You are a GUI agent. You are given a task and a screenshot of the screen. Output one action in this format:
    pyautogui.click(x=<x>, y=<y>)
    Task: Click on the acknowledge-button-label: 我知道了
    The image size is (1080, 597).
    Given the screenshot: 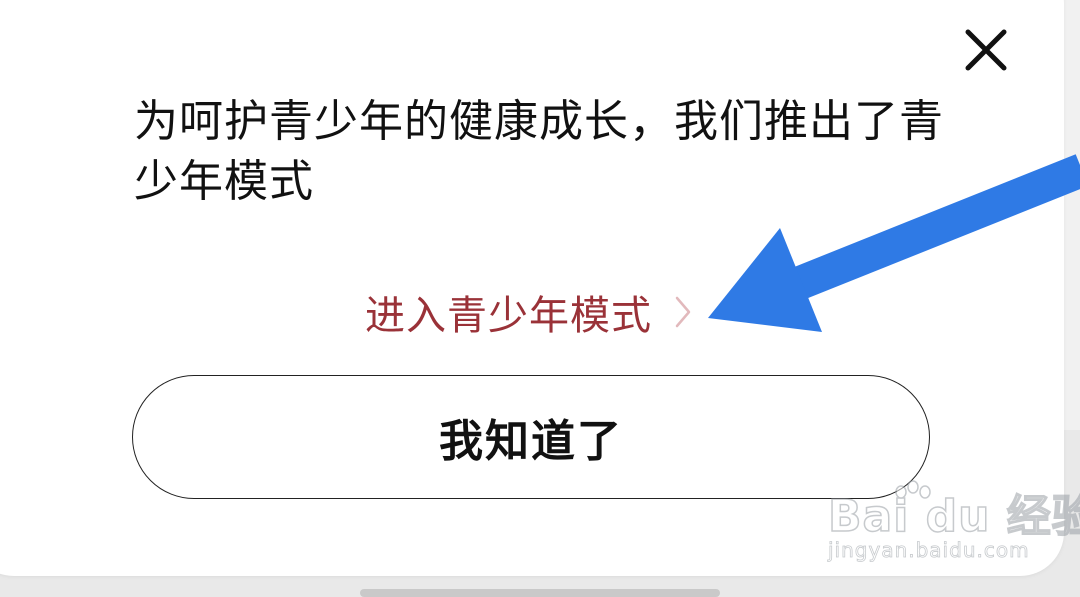 What is the action you would take?
    pyautogui.click(x=531, y=441)
    